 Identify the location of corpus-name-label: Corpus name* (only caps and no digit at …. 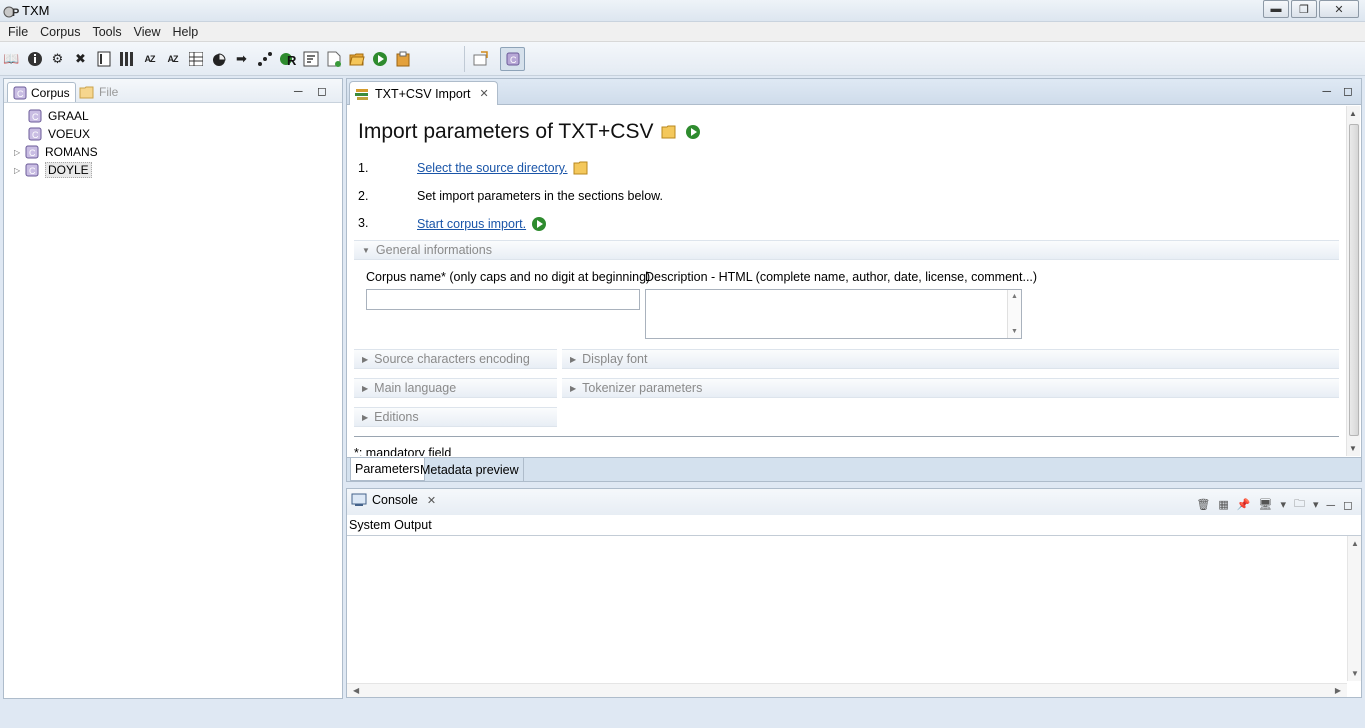
(508, 277).